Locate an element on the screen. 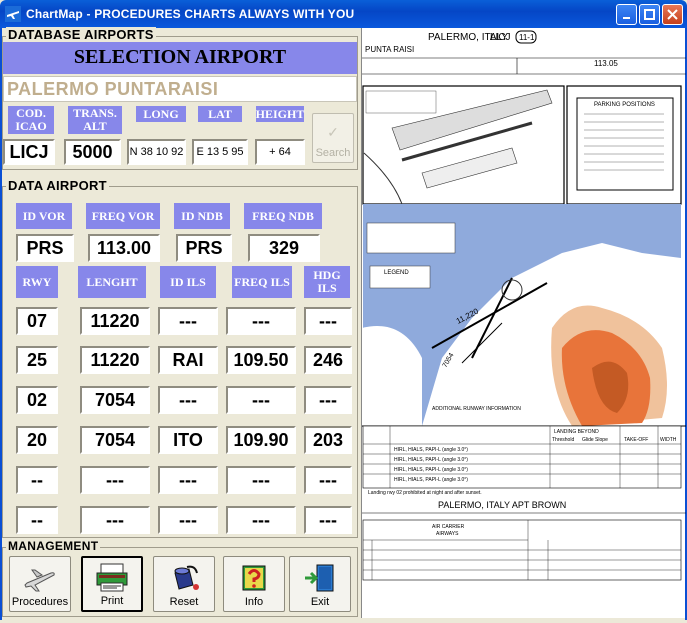 Image resolution: width=687 pixels, height=623 pixels. rwy-cell: 20 is located at coordinates (37, 440).